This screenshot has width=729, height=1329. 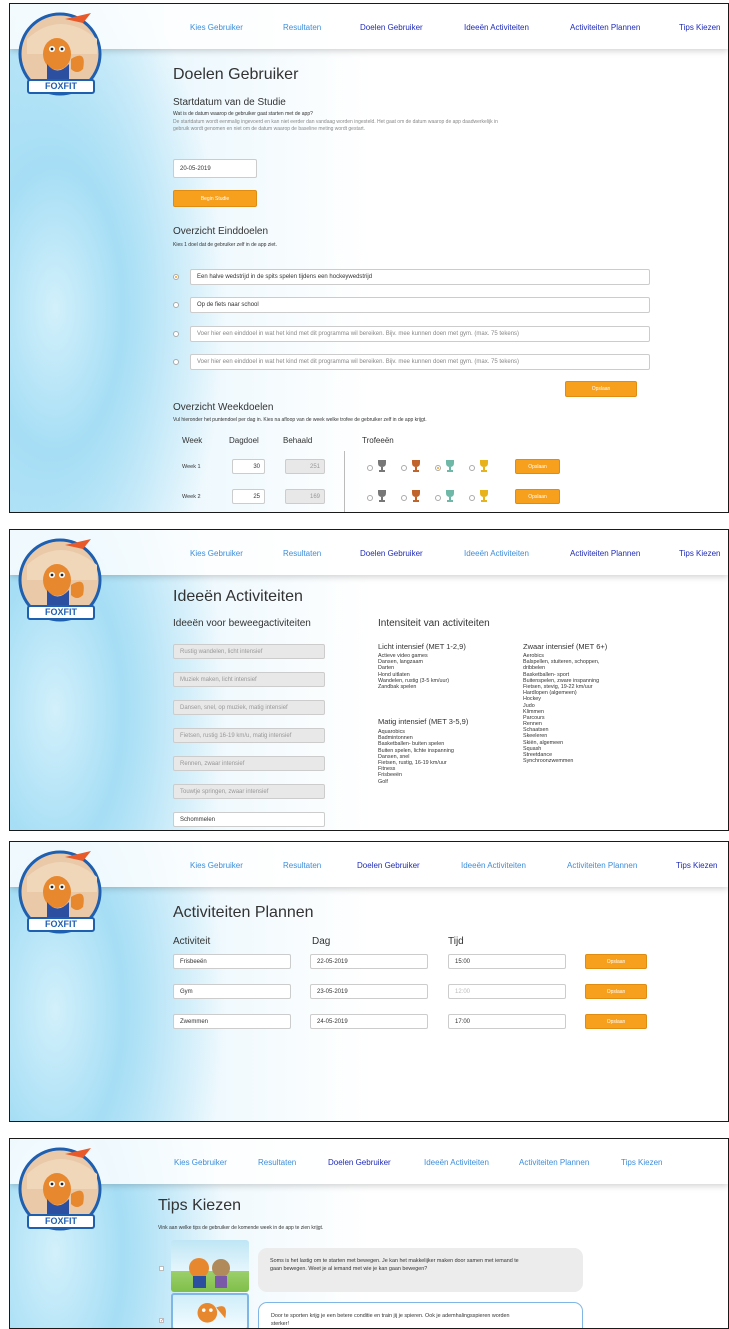 What do you see at coordinates (191, 497) in the screenshot?
I see `week-label: Week 2` at bounding box center [191, 497].